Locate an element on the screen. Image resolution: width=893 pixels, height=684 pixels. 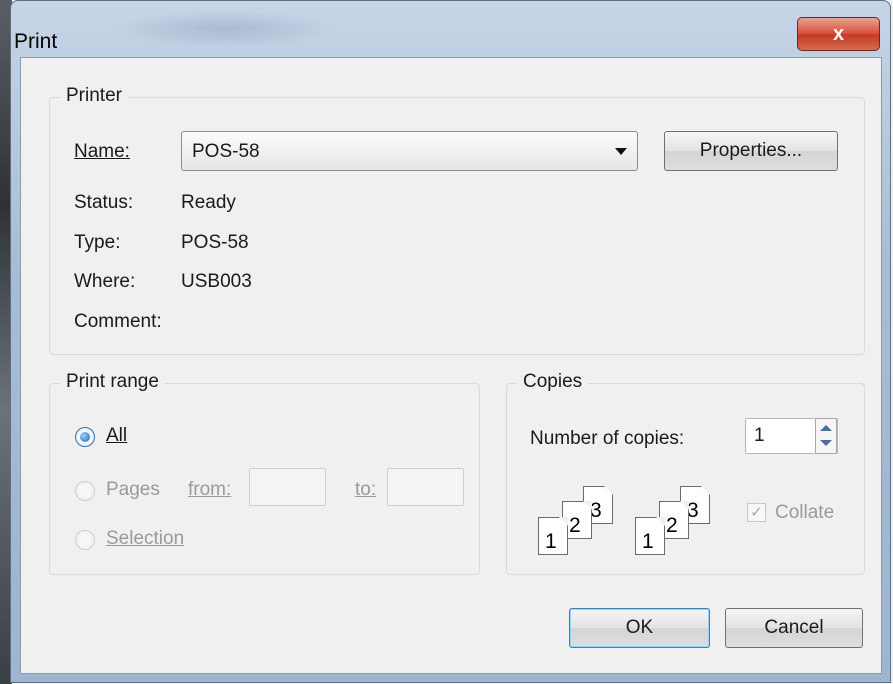
to-input is located at coordinates (425, 487).